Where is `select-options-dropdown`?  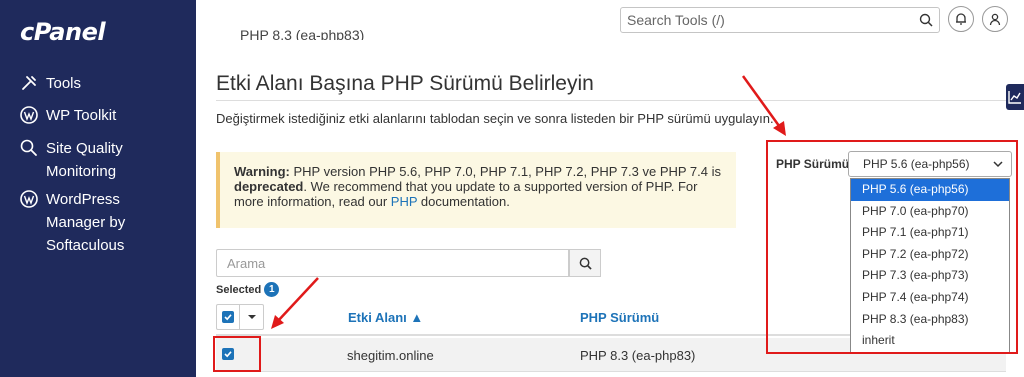 select-options-dropdown is located at coordinates (251, 317).